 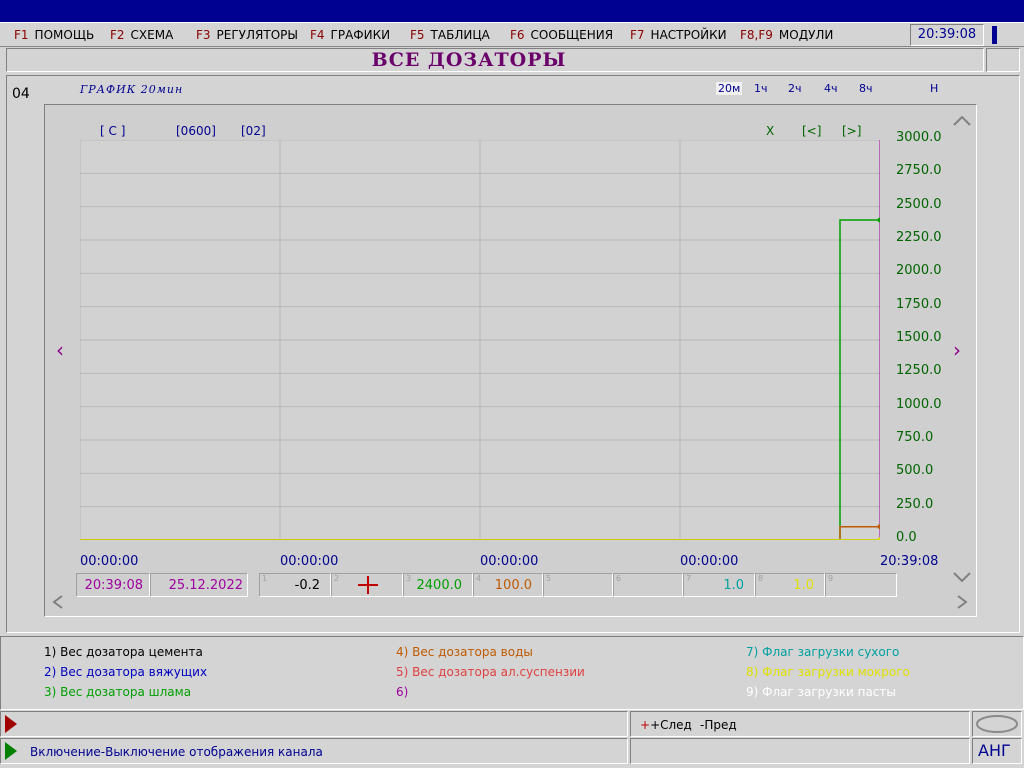 I want to click on legend-item: 8) Флаг загрузки мокрого, so click(x=828, y=672).